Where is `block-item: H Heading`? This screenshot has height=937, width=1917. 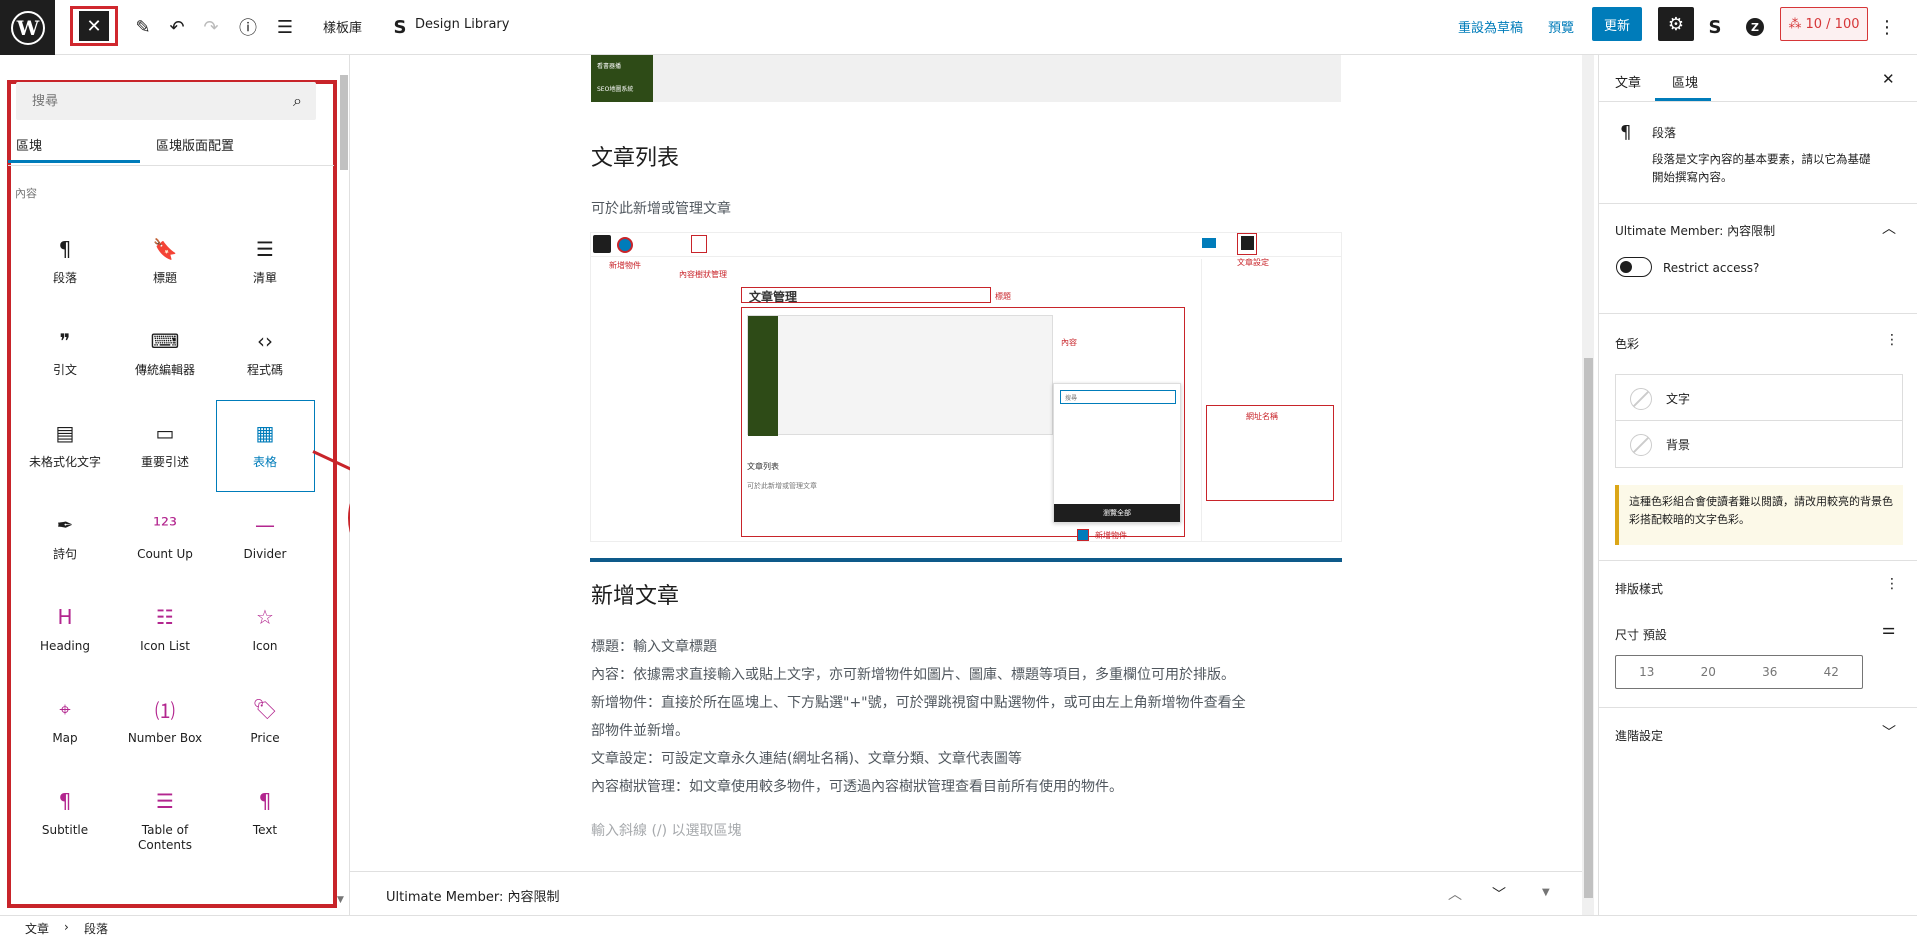 block-item: H Heading is located at coordinates (65, 628).